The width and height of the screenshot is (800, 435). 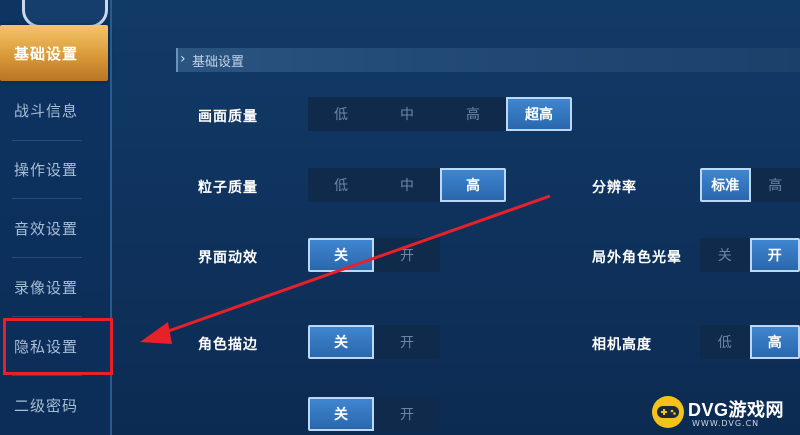 I want to click on watermark-url: WWW.DVG.CN, so click(x=726, y=423).